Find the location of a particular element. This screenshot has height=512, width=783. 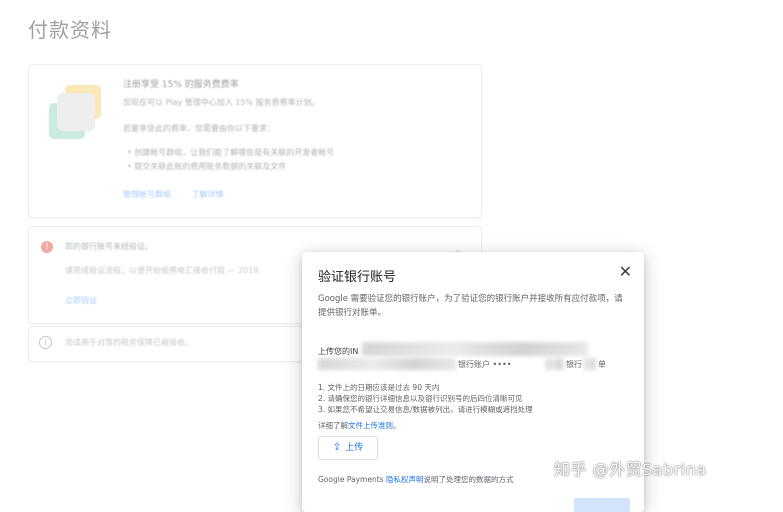

service-fee-bullet: • 提交关联此账的费用账务数据的关联及文件 is located at coordinates (207, 166).